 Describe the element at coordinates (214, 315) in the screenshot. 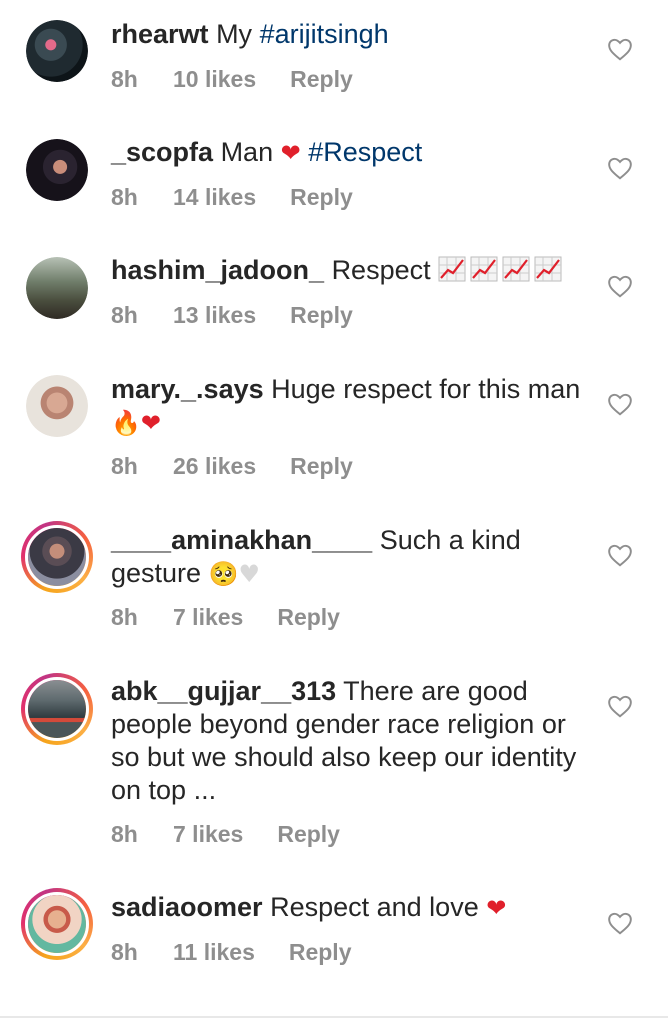

I see `likes-count: 13 likes` at that location.